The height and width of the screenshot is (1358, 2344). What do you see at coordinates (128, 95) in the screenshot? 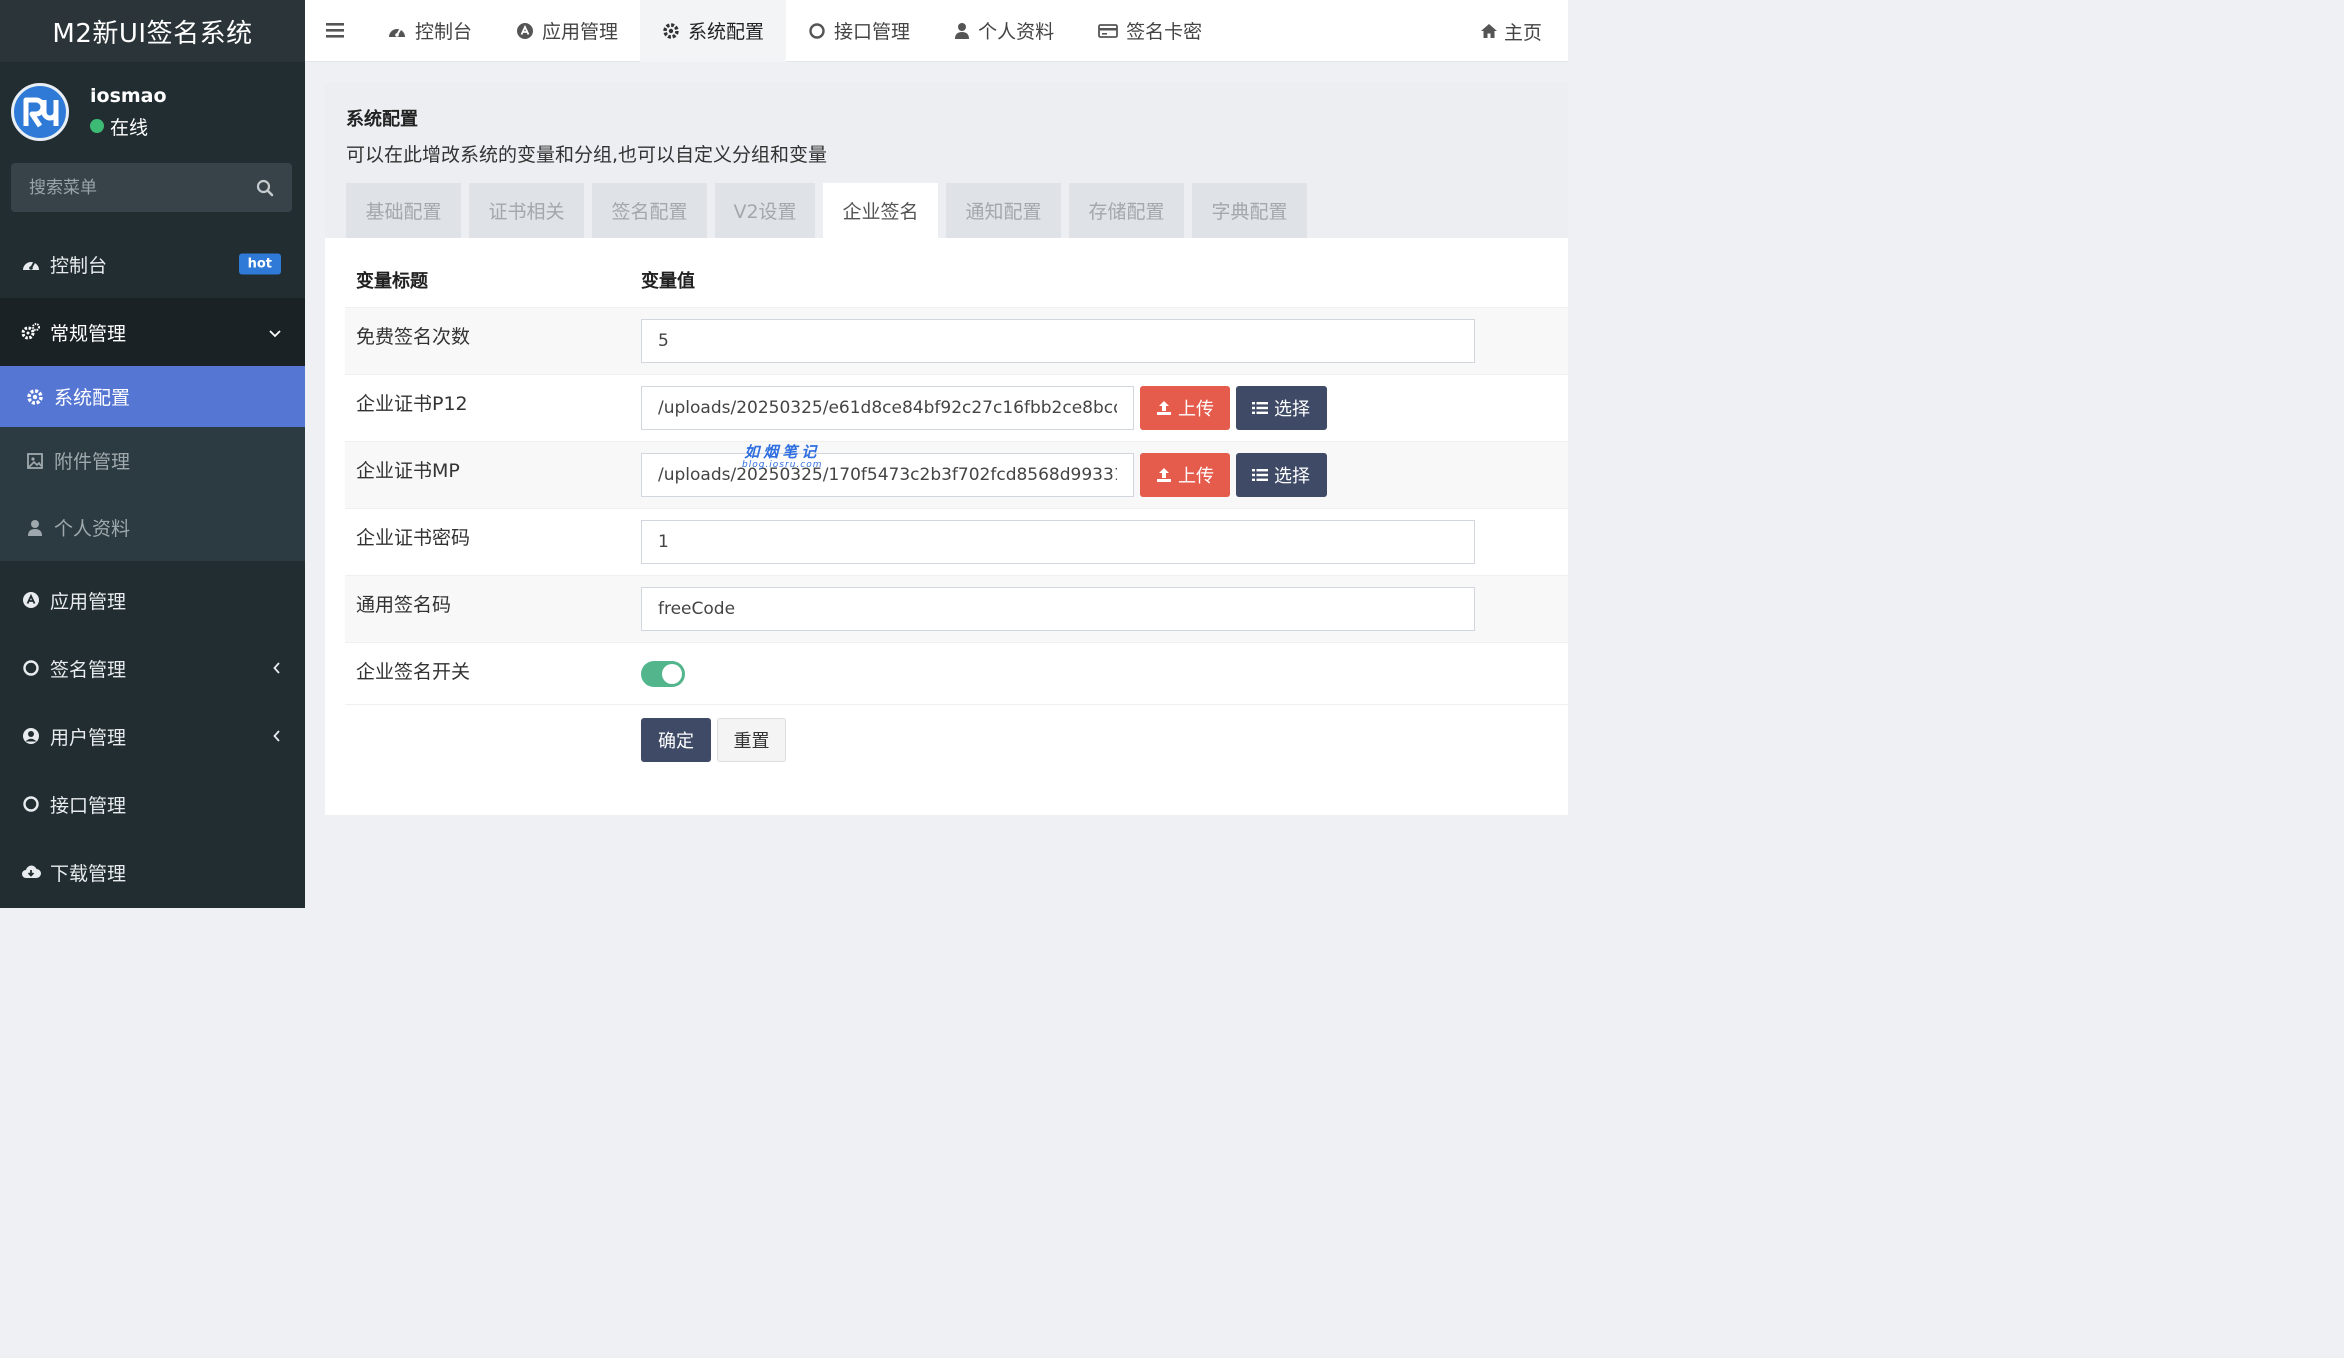
I see `username: iosmao` at bounding box center [128, 95].